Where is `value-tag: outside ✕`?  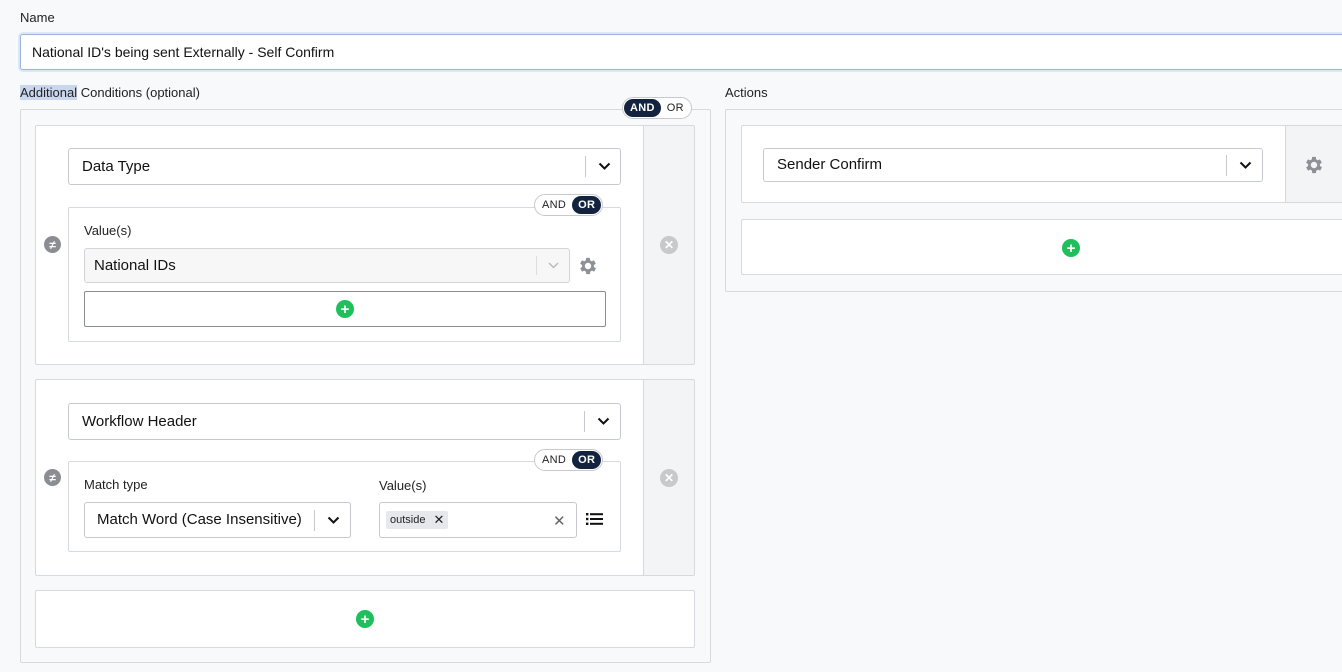 value-tag: outside ✕ is located at coordinates (417, 520).